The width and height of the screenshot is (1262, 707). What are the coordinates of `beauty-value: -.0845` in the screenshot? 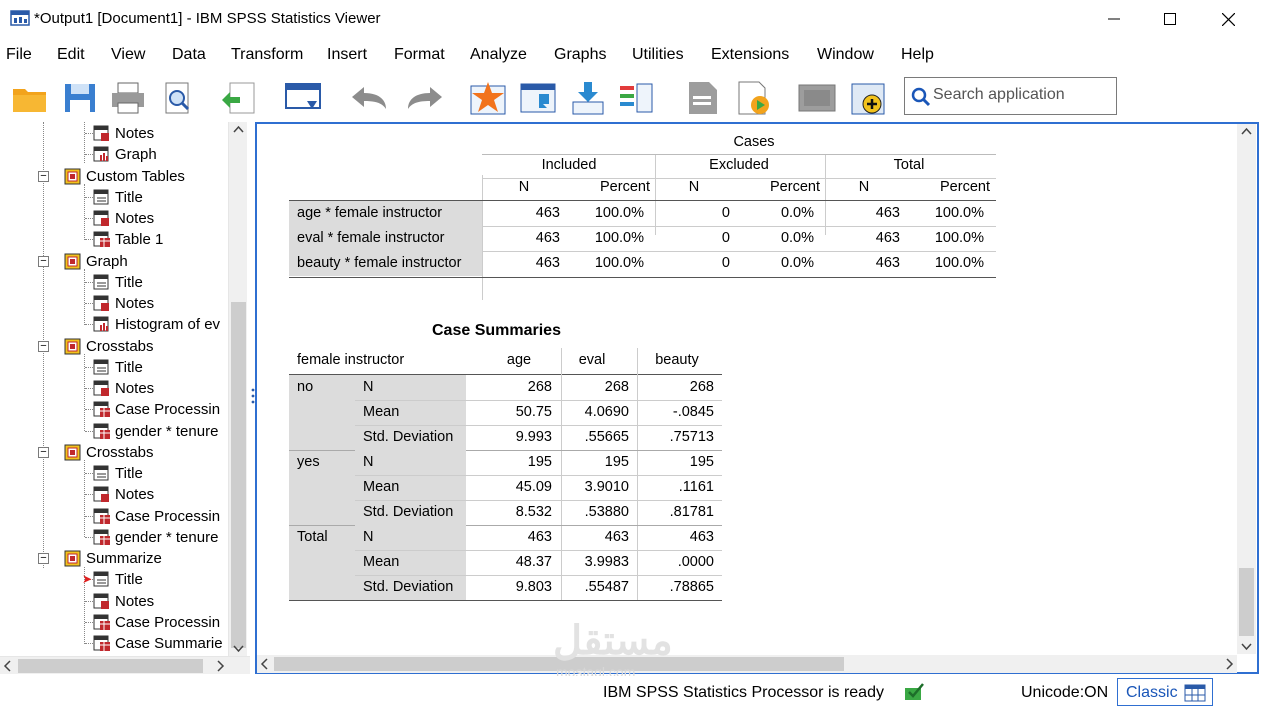 It's located at (693, 412).